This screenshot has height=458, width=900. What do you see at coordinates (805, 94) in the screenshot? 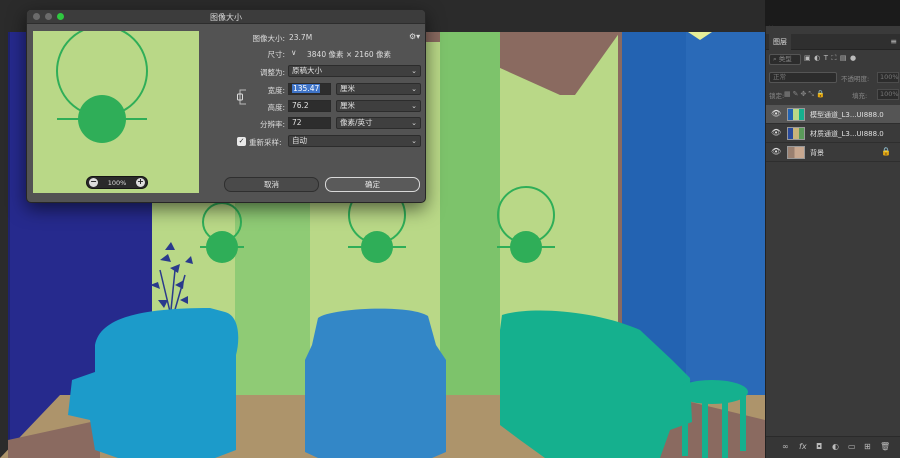
I see `lock-icons: ▦✎✥⤡🔒` at bounding box center [805, 94].